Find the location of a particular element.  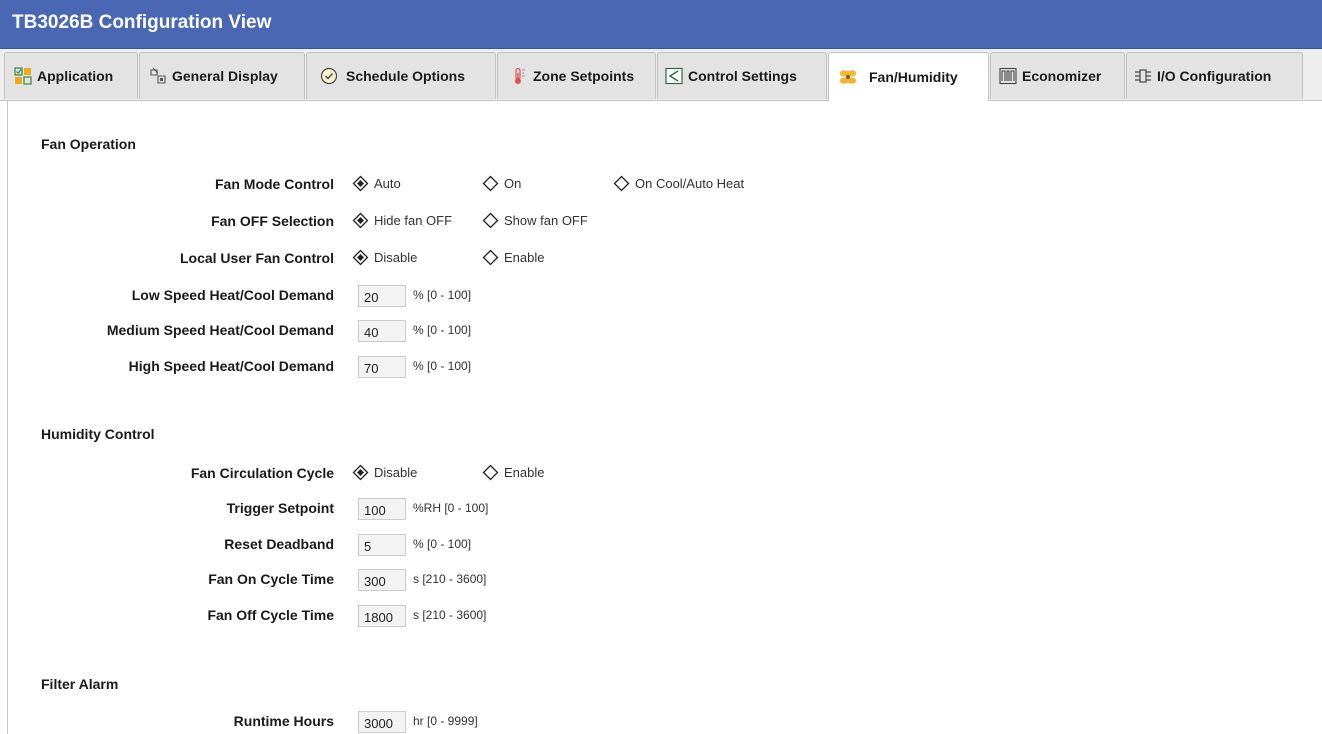

fan-circulation-enable-radio: Enable is located at coordinates (513, 472).